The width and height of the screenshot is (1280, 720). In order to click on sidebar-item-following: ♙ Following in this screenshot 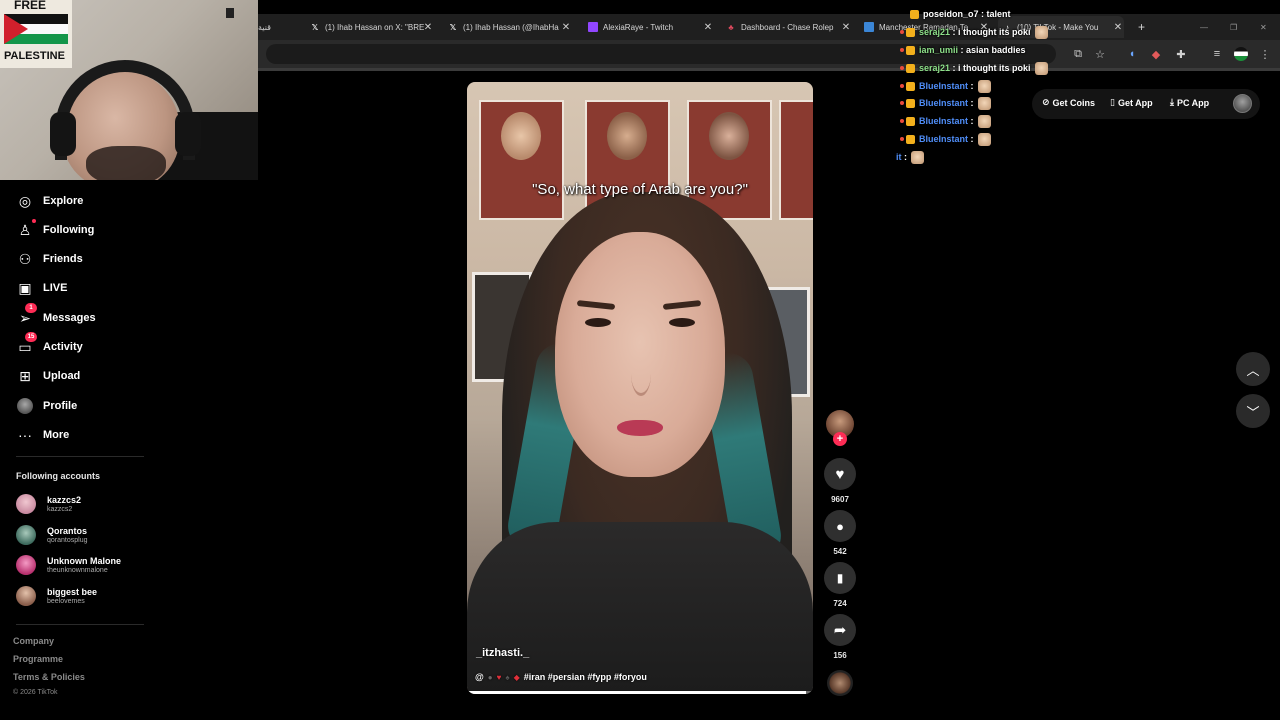, I will do `click(55, 230)`.